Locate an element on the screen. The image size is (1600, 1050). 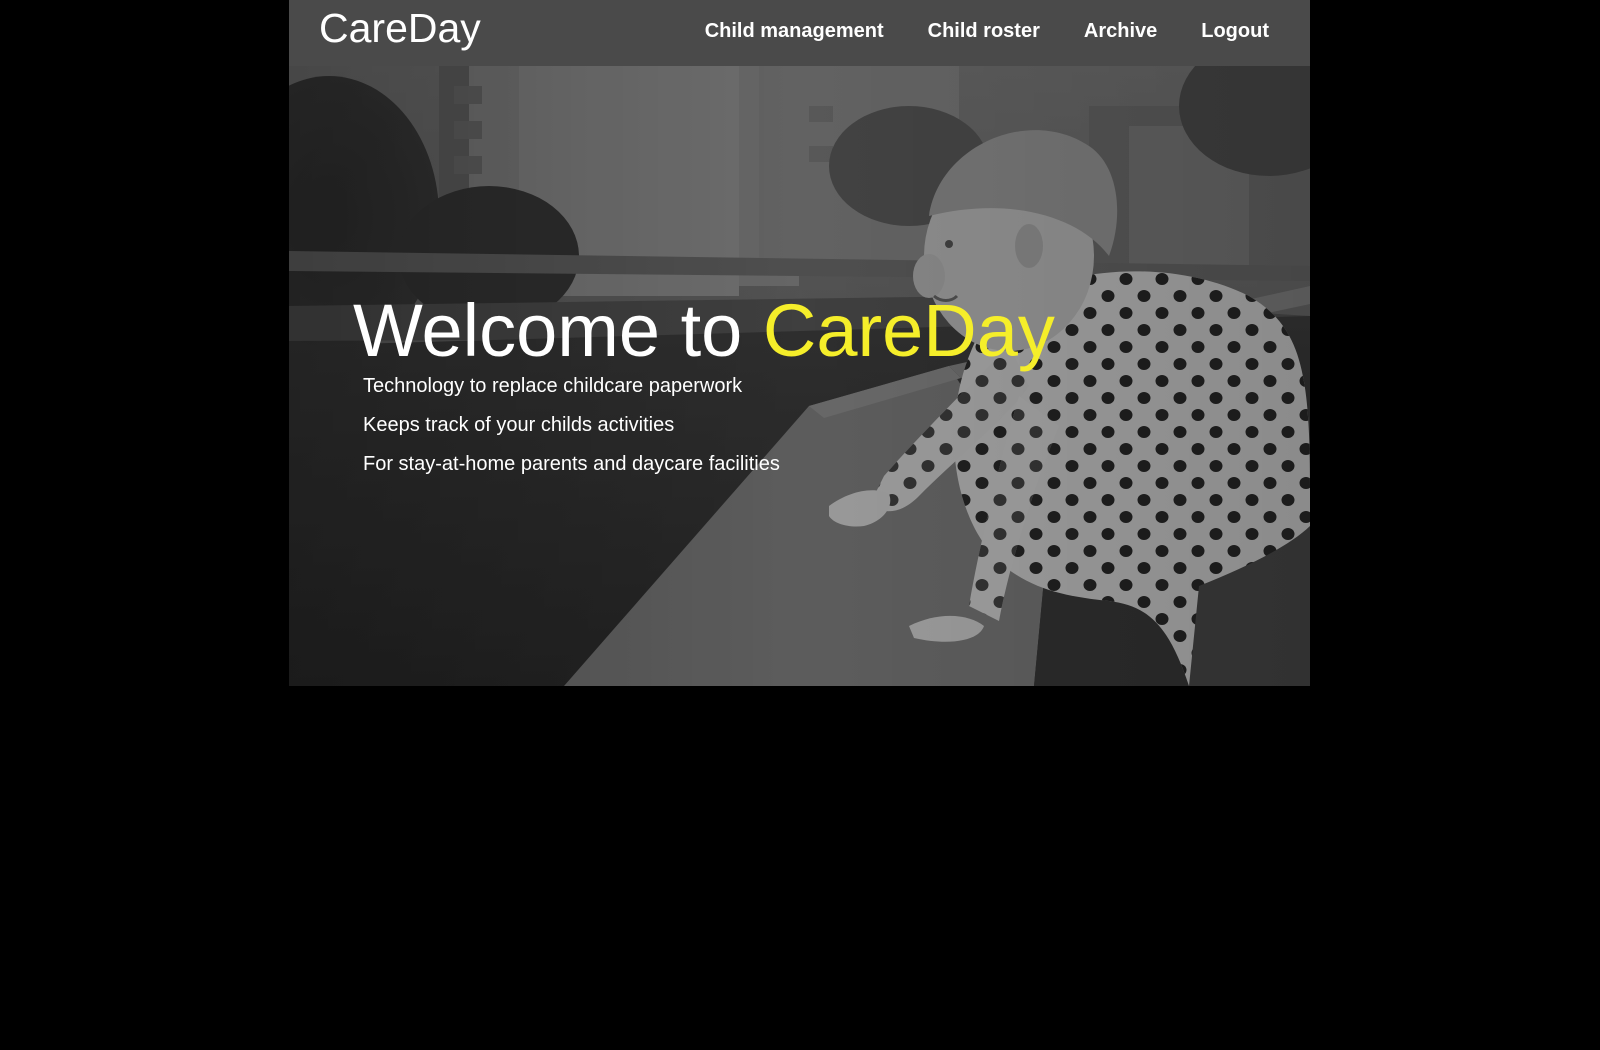
nav-link-archive: Archive is located at coordinates (1120, 31).